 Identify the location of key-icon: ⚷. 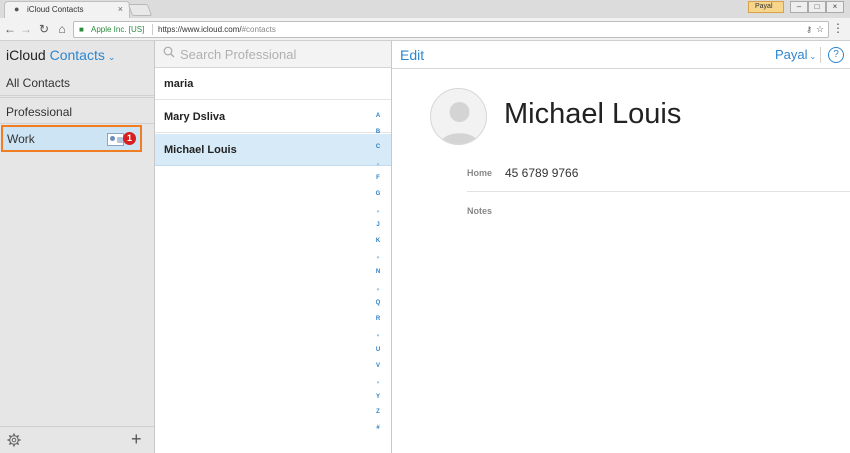
(809, 29).